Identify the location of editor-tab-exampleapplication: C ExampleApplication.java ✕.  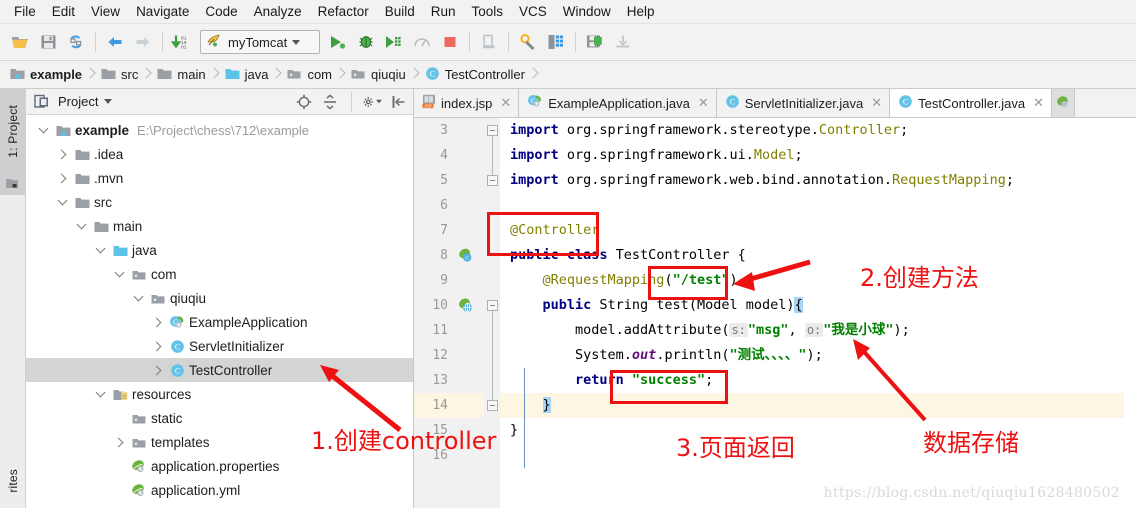
(618, 103).